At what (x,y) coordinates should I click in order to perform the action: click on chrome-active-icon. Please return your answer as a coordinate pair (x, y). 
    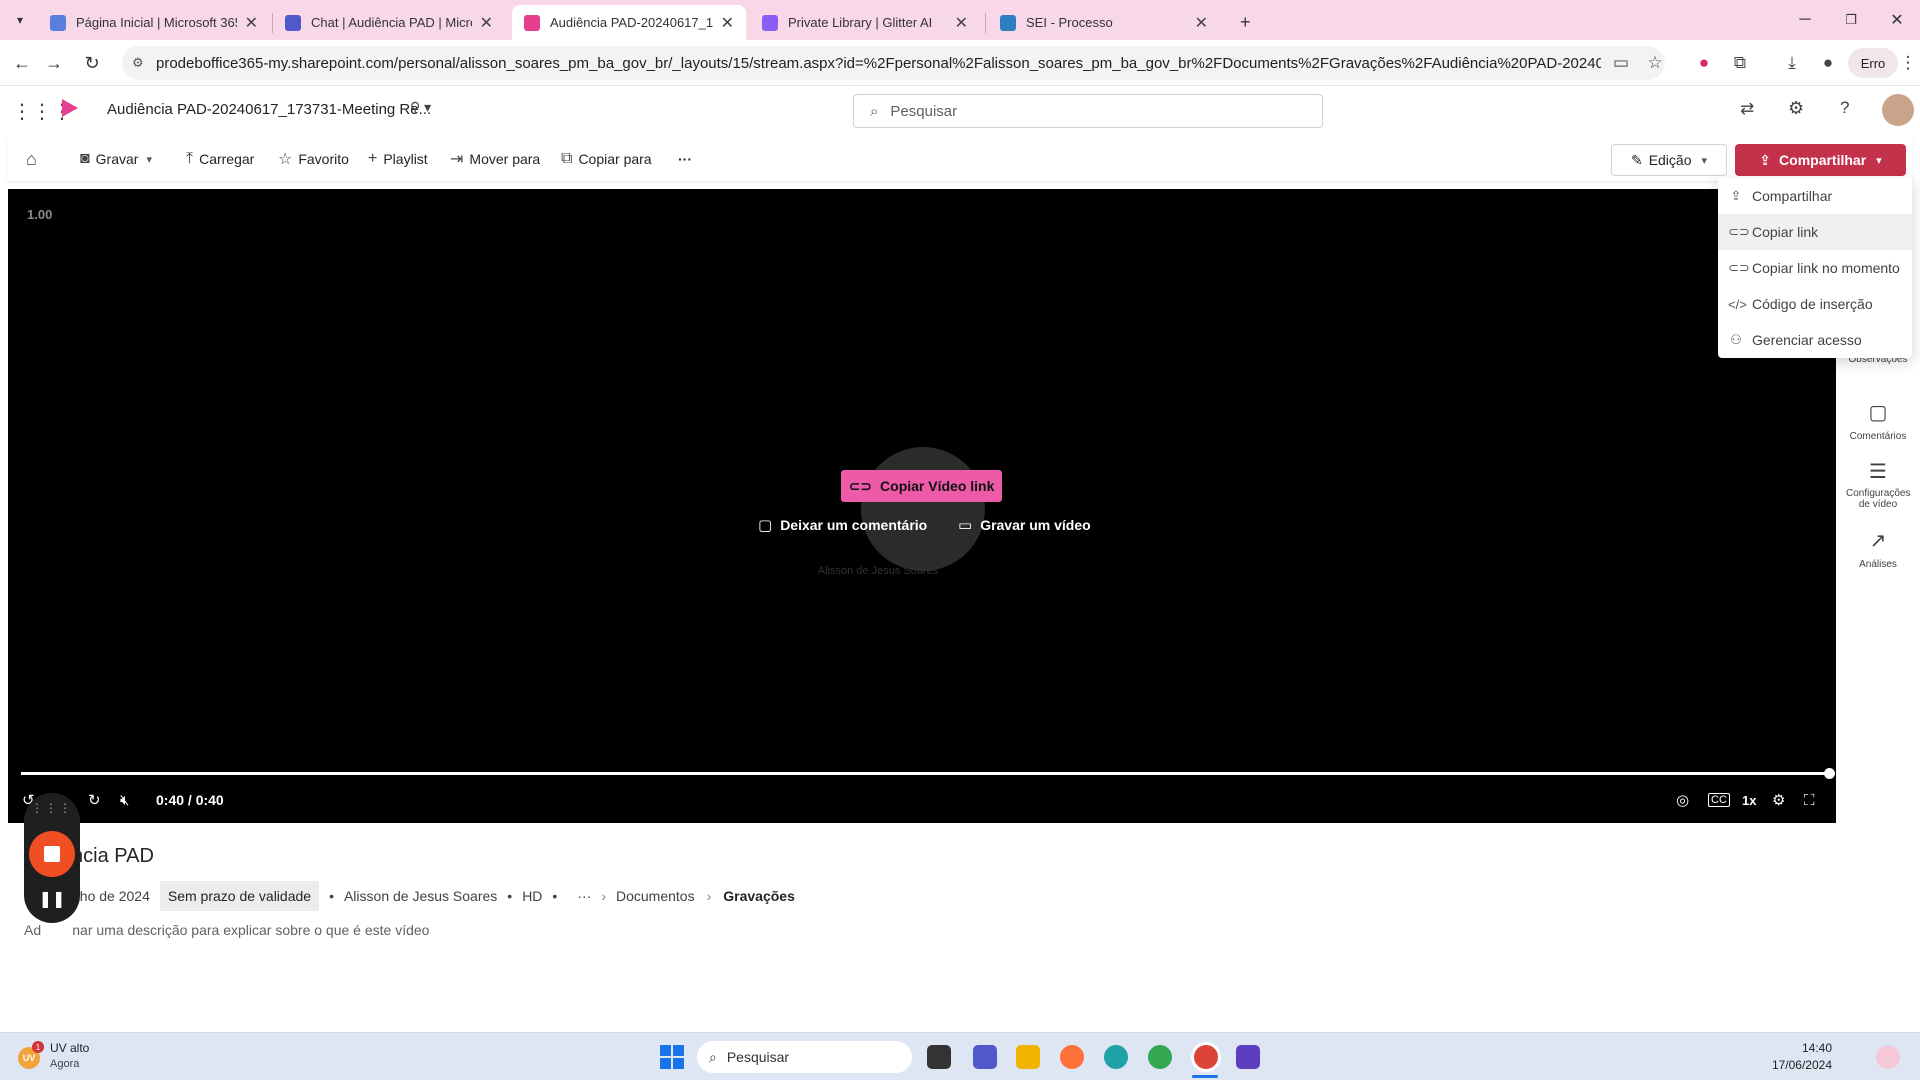
    Looking at the image, I should click on (1206, 1057).